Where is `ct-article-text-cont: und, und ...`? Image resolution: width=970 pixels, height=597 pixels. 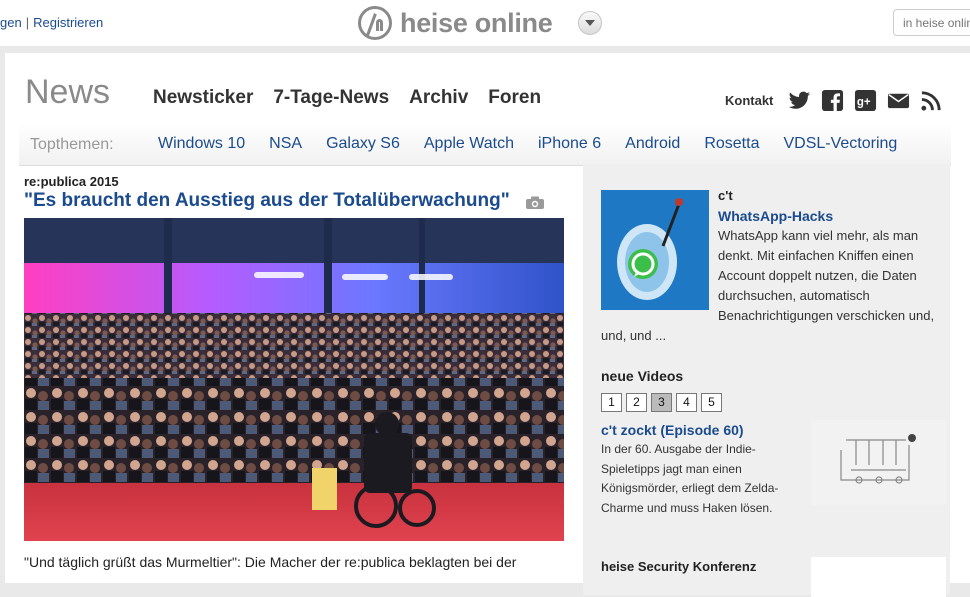
ct-article-text-cont: und, und ... is located at coordinates (634, 335).